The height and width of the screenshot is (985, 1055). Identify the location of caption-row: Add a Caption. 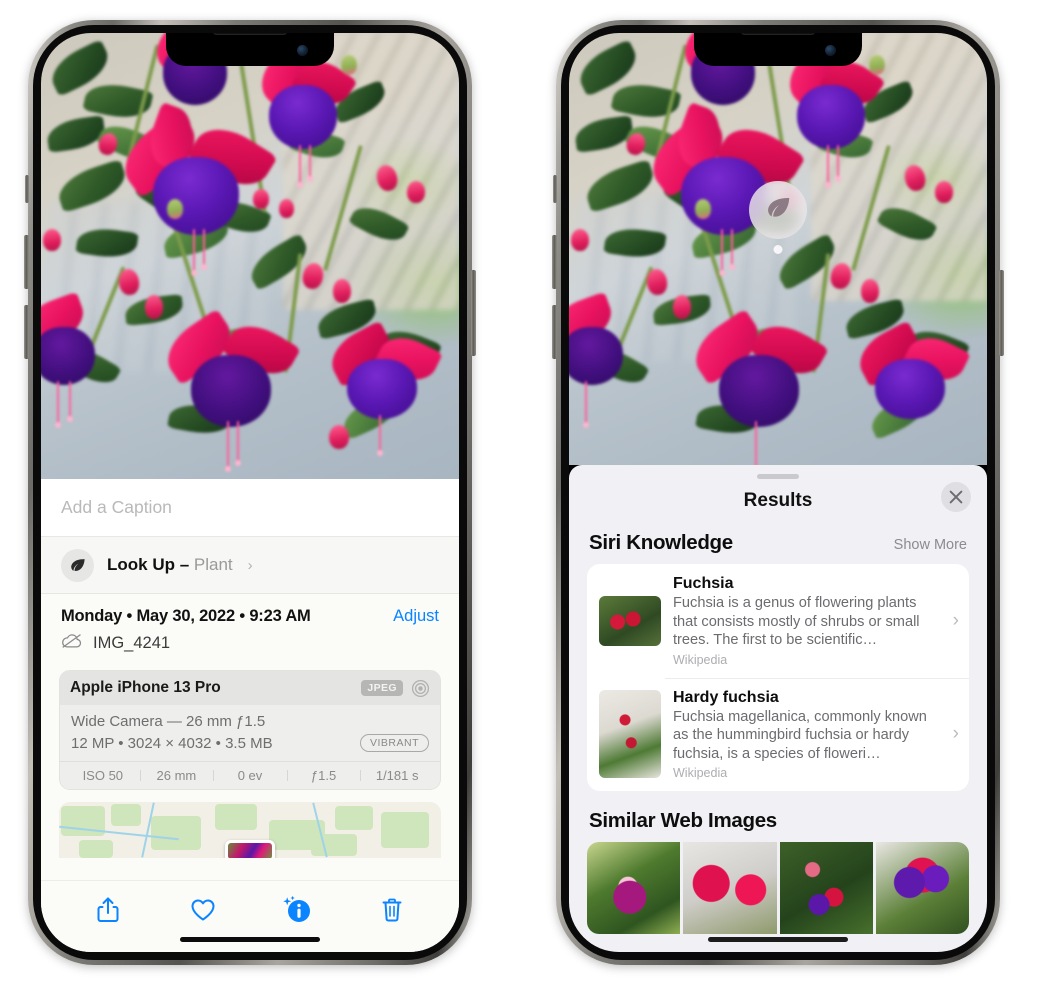
(250, 508).